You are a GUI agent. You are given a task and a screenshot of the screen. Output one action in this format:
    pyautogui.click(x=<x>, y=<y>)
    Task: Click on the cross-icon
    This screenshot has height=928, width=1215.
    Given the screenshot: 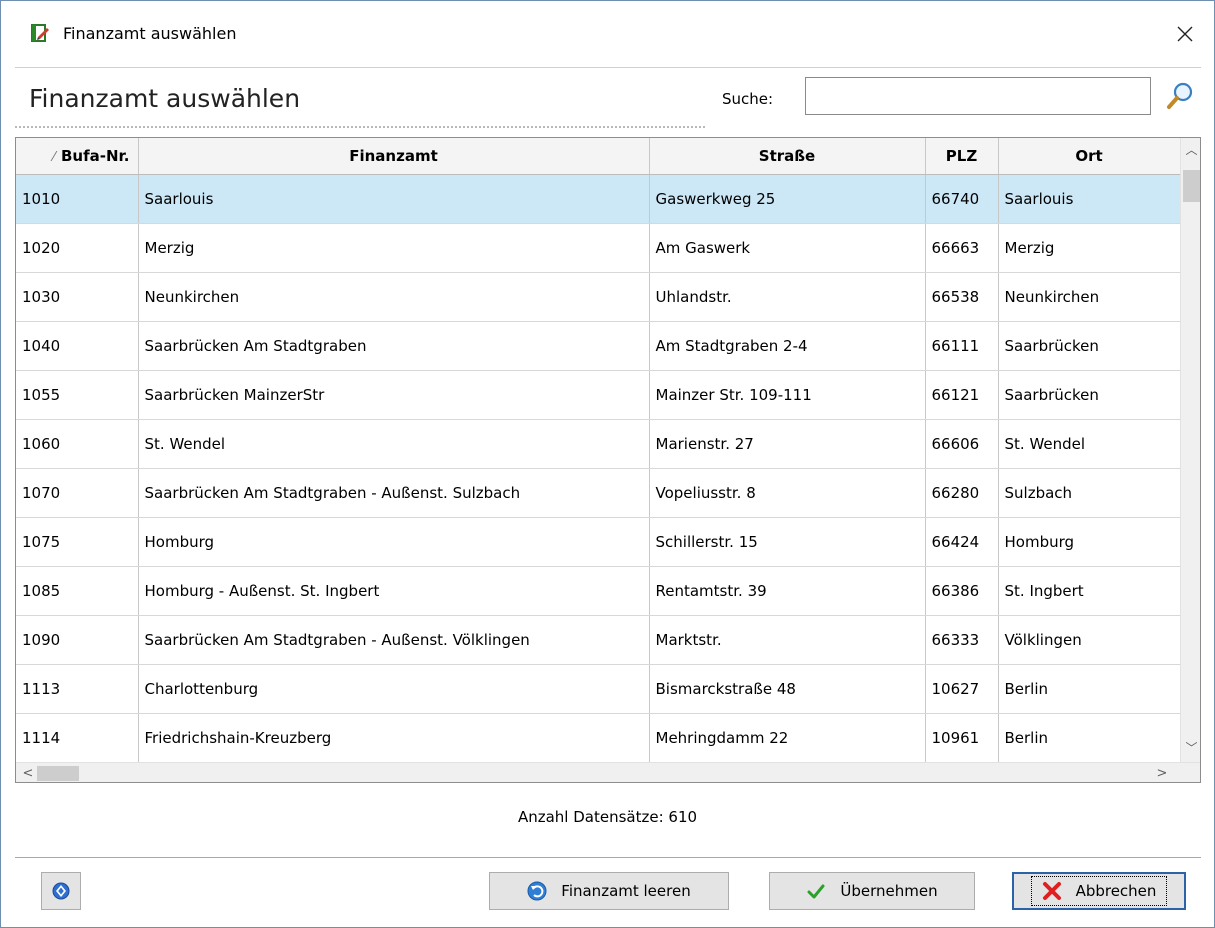 What is the action you would take?
    pyautogui.click(x=1051, y=891)
    